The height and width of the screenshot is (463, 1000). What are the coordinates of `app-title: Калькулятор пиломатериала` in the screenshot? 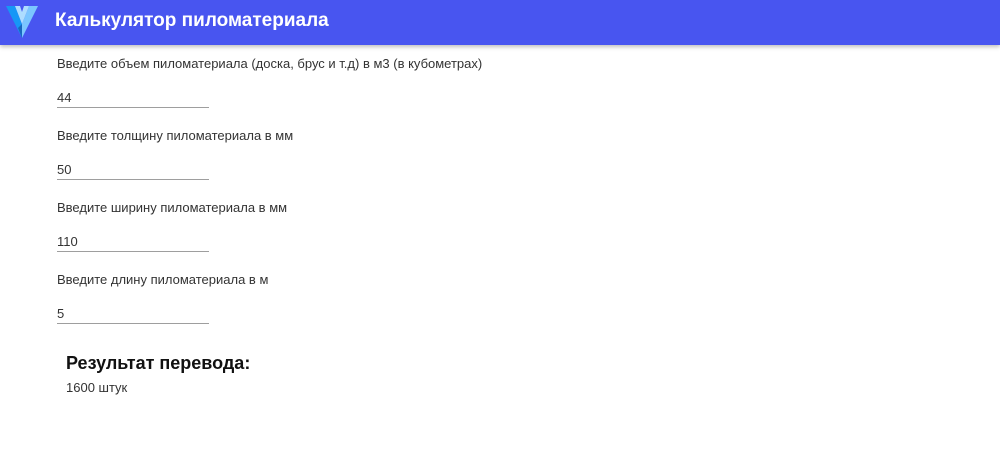 It's located at (192, 20).